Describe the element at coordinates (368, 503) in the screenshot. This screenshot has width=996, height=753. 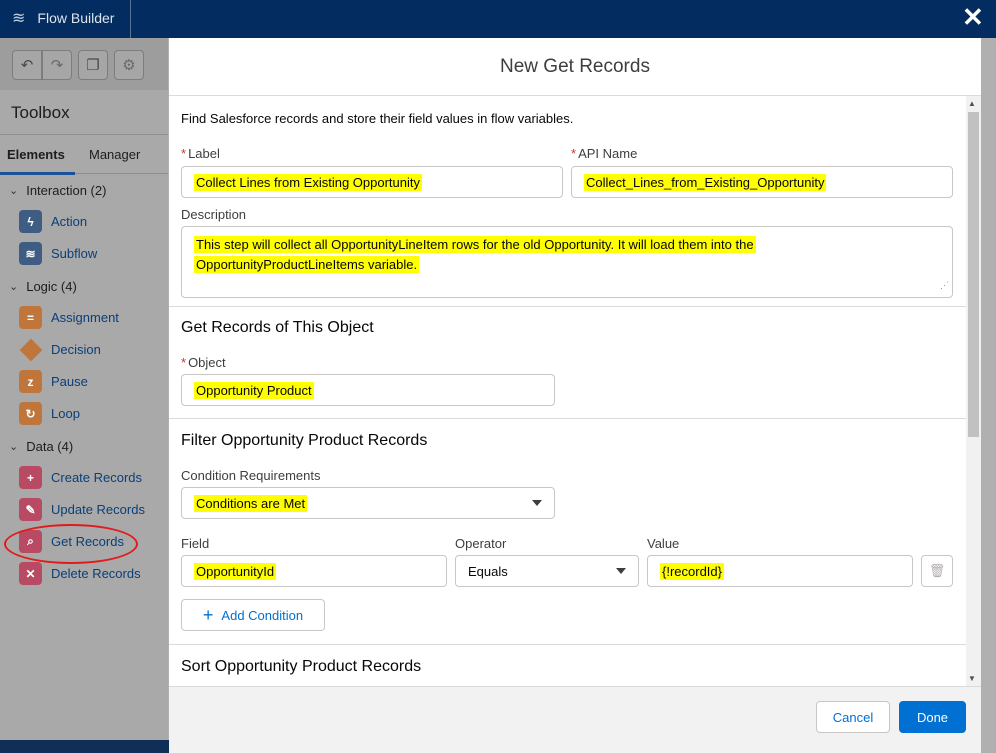
I see `condition-requirements-select: Conditions are Met` at that location.